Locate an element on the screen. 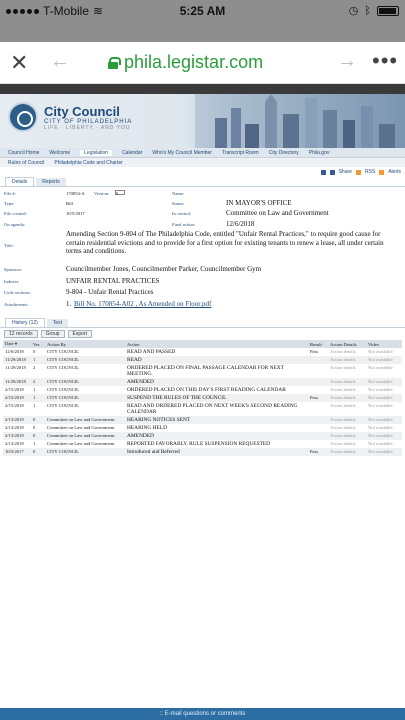 This screenshot has height=720, width=405. nav-calendar: Calendar is located at coordinates (132, 153).